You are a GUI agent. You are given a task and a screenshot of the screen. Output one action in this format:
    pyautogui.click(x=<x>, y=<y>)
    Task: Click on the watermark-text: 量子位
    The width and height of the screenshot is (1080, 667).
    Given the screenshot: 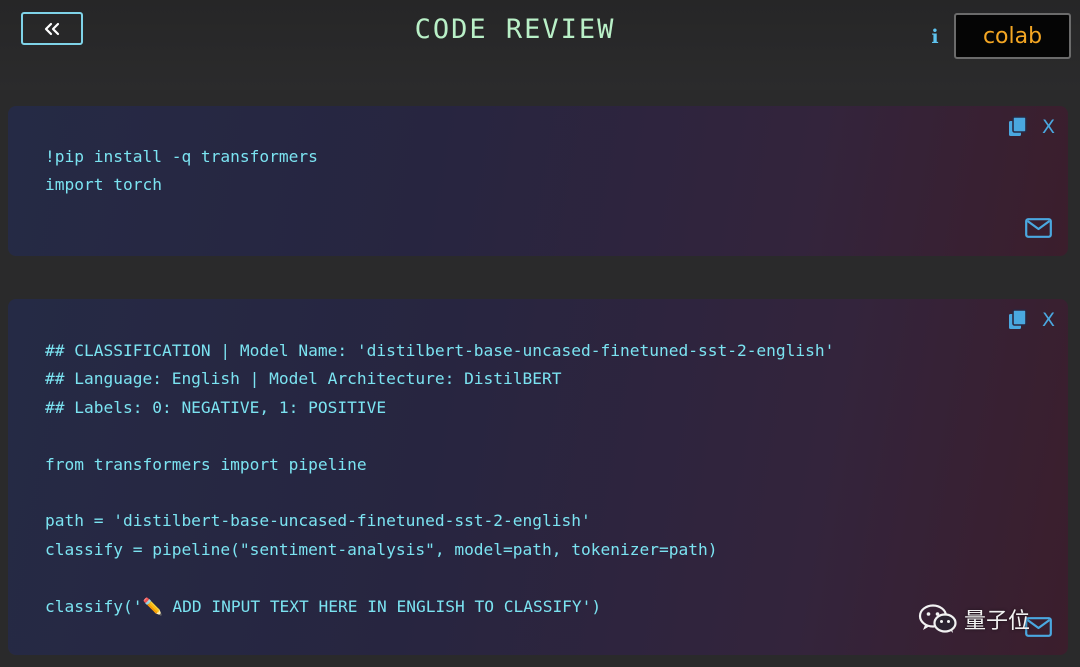 What is the action you would take?
    pyautogui.click(x=997, y=621)
    